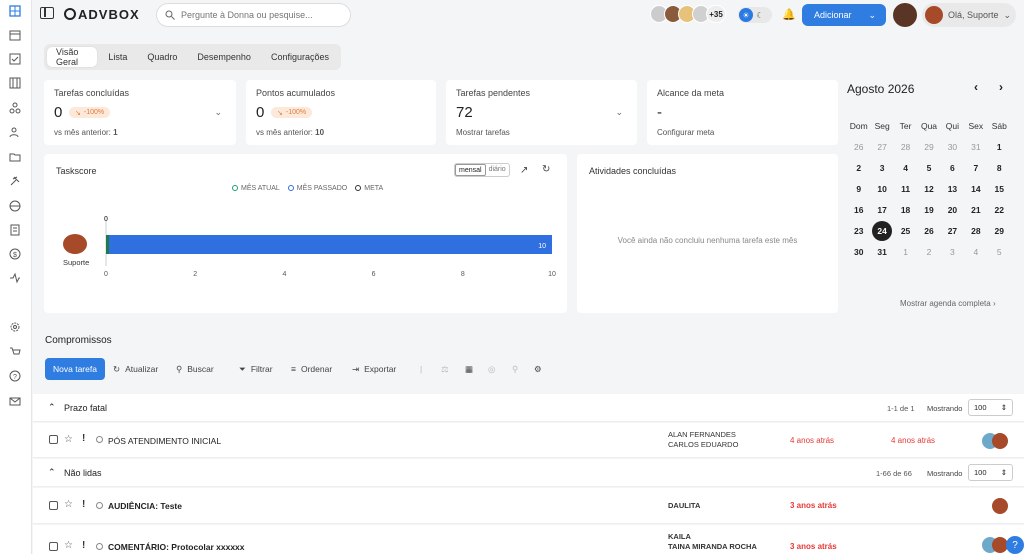  Describe the element at coordinates (47, 13) in the screenshot. I see `sidebar-toggle-icon` at that location.